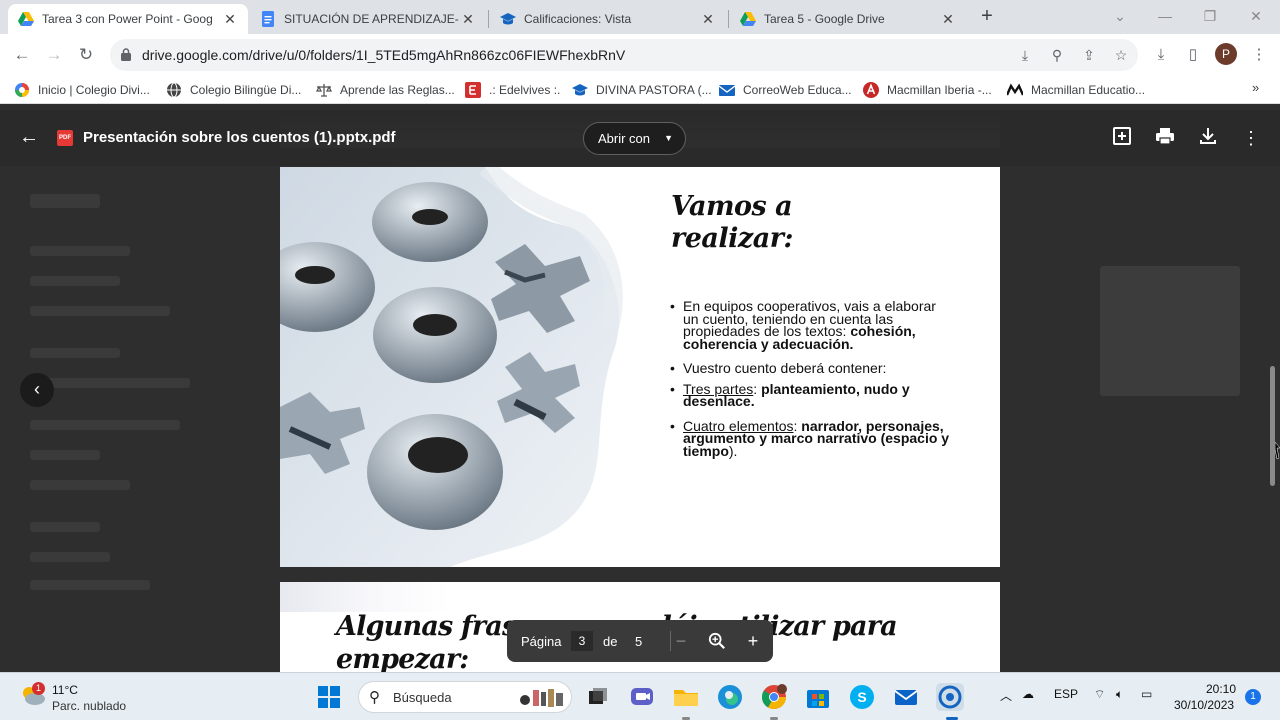  I want to click on viewer-scrollbar, so click(1272, 426).